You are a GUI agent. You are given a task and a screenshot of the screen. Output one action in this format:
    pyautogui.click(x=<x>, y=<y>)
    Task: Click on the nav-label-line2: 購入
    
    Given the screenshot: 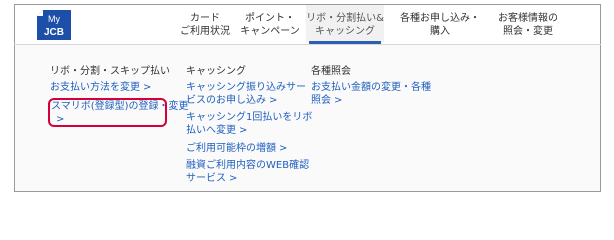 What is the action you would take?
    pyautogui.click(x=440, y=31)
    